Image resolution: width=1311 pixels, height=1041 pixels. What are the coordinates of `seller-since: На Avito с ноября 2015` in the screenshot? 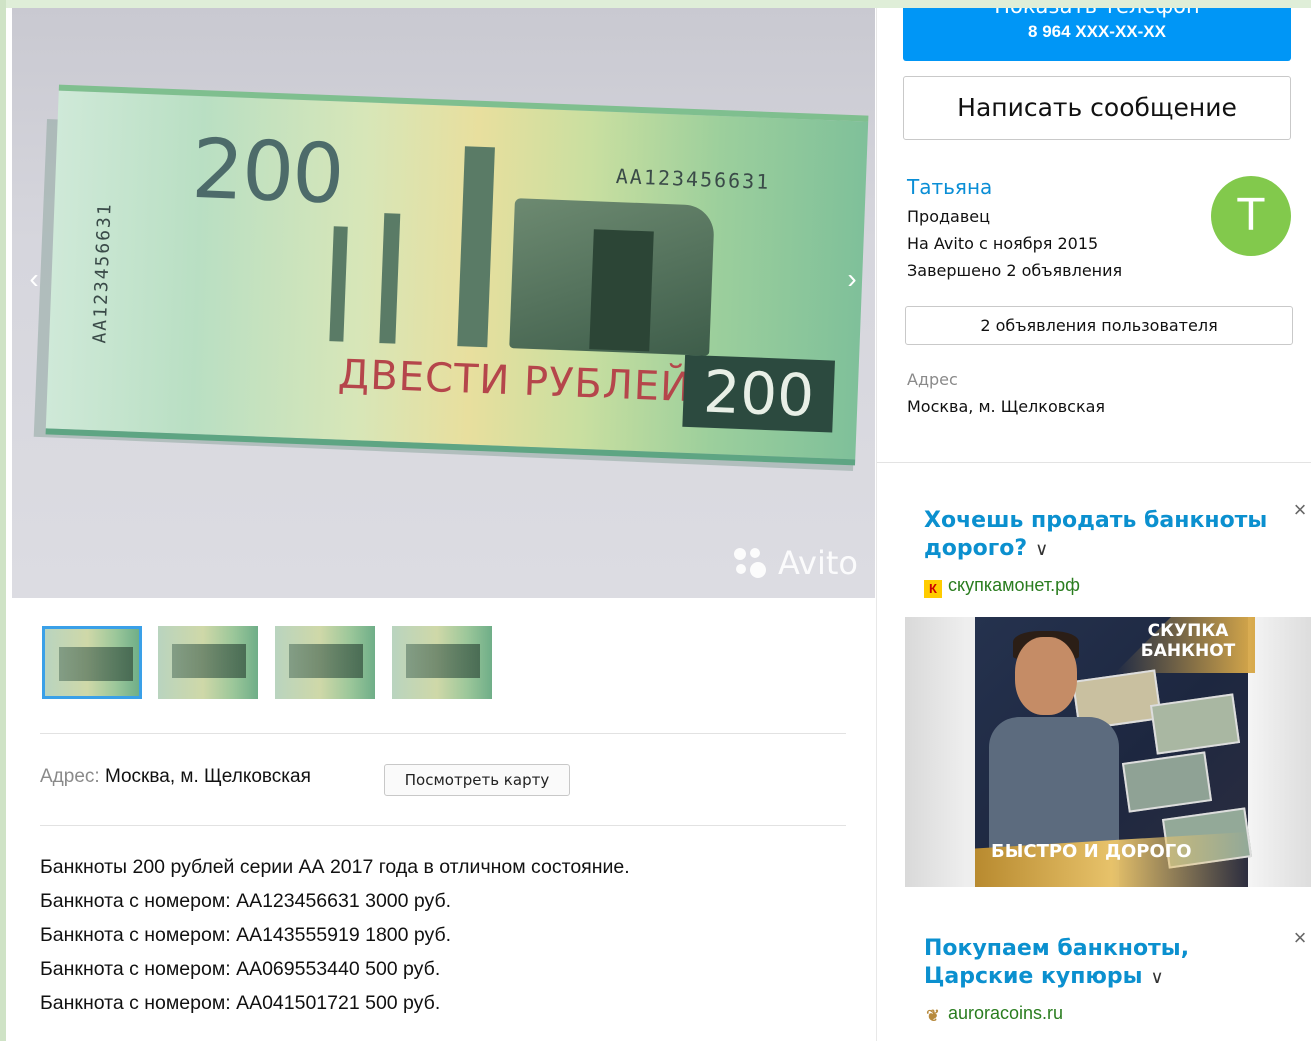 It's located at (1003, 243).